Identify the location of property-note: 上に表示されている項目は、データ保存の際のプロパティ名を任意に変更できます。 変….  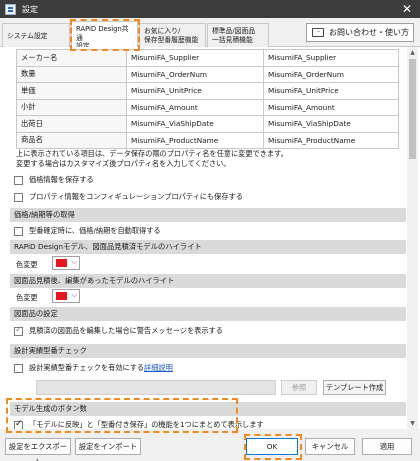
(152, 158).